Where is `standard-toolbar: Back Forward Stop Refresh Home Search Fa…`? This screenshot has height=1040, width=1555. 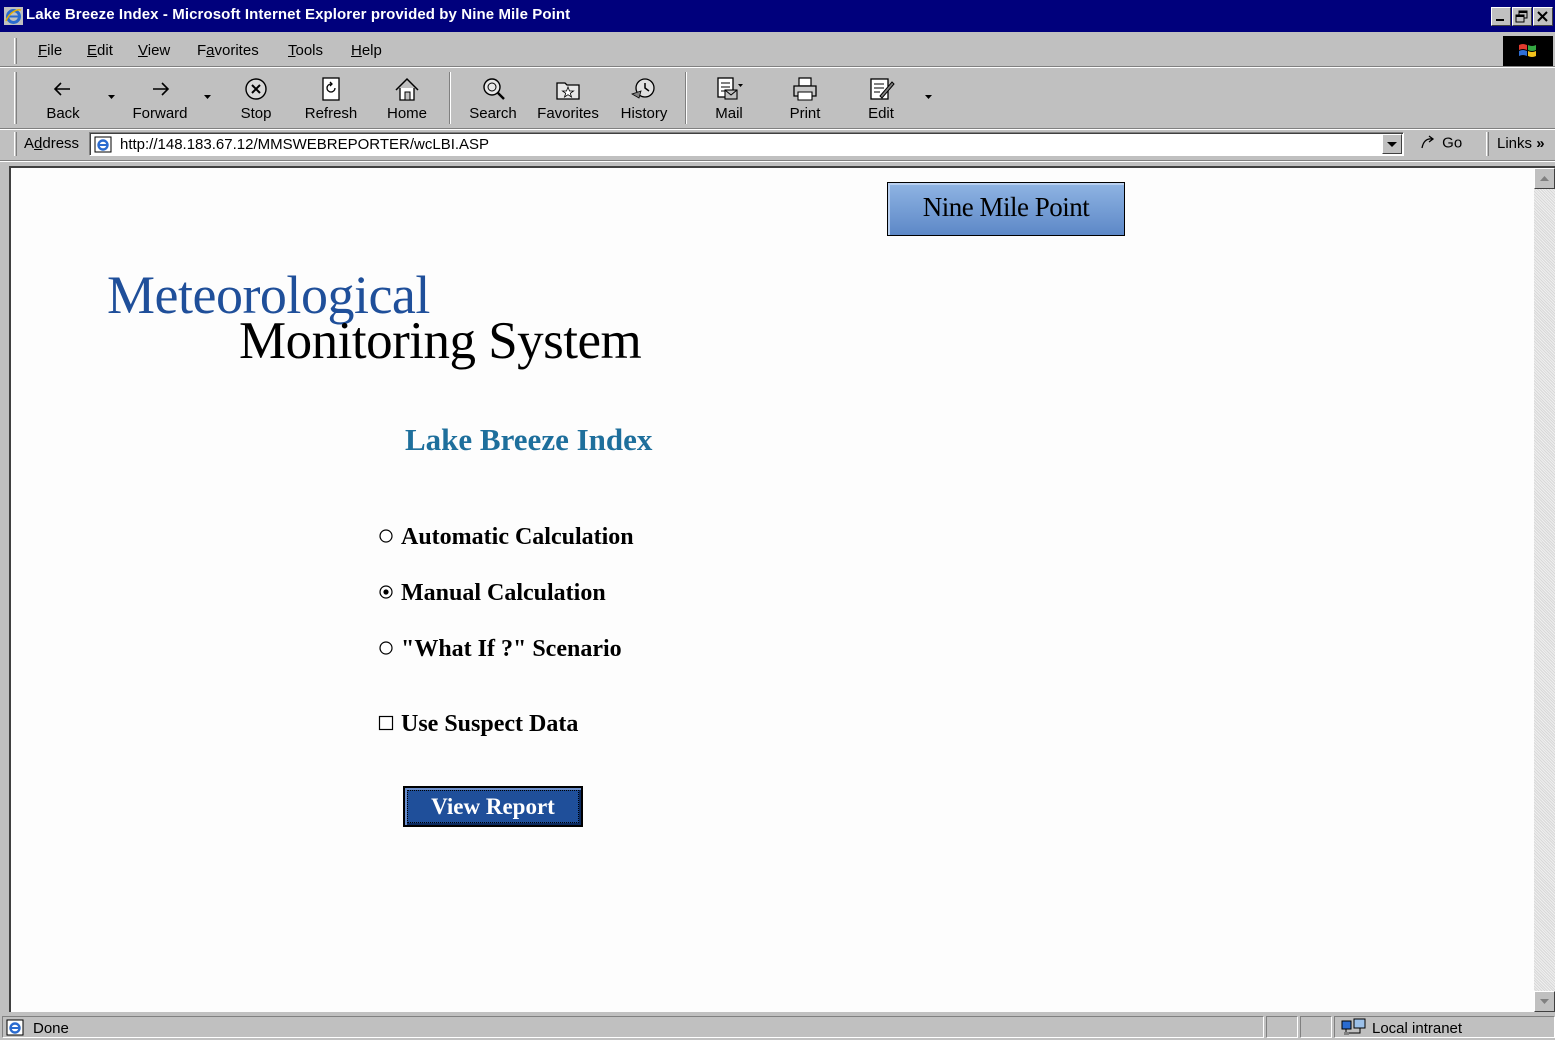 standard-toolbar: Back Forward Stop Refresh Home Search Fa… is located at coordinates (777, 98).